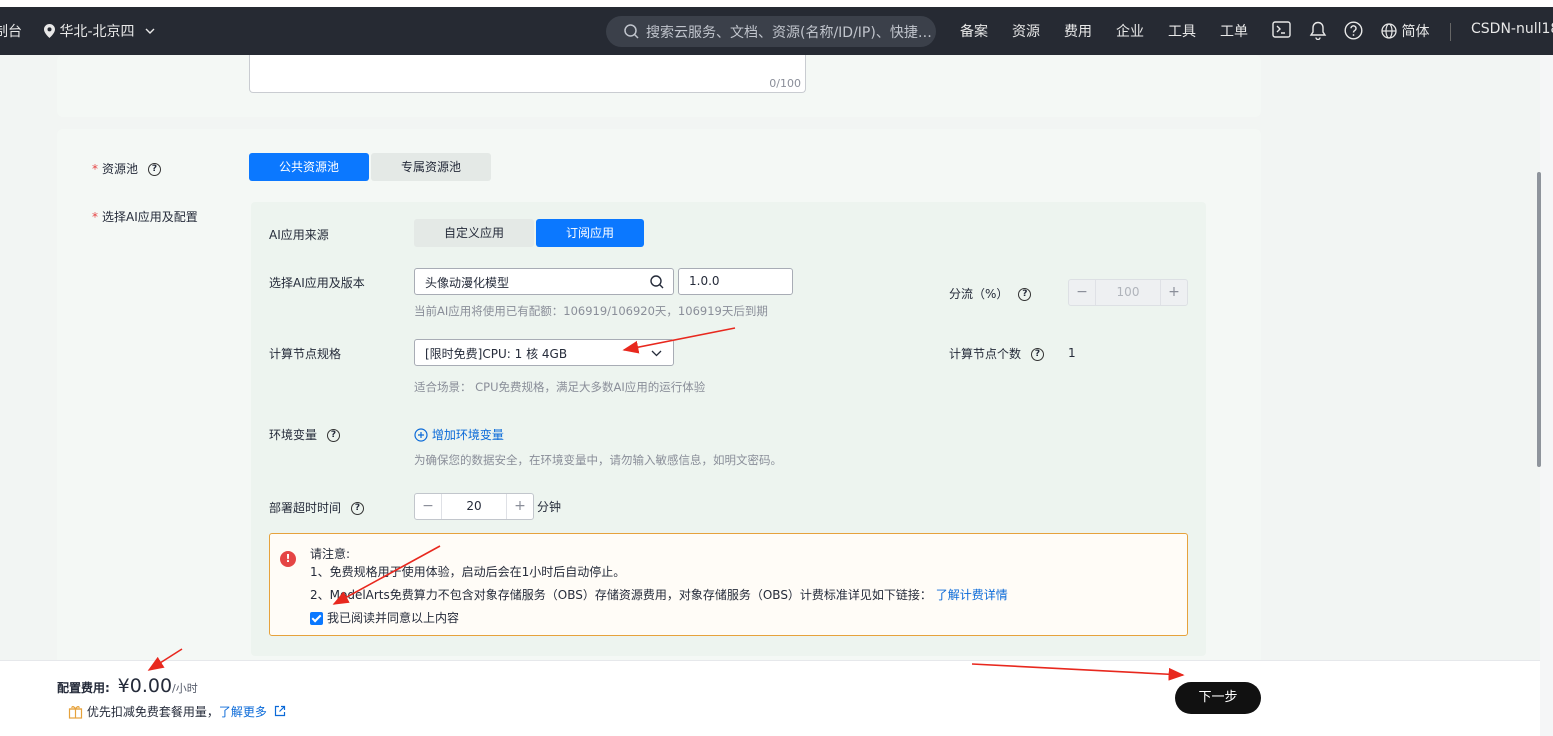 The height and width of the screenshot is (736, 1553). Describe the element at coordinates (83, 688) in the screenshot. I see `fee-label: 配置费用:` at that location.